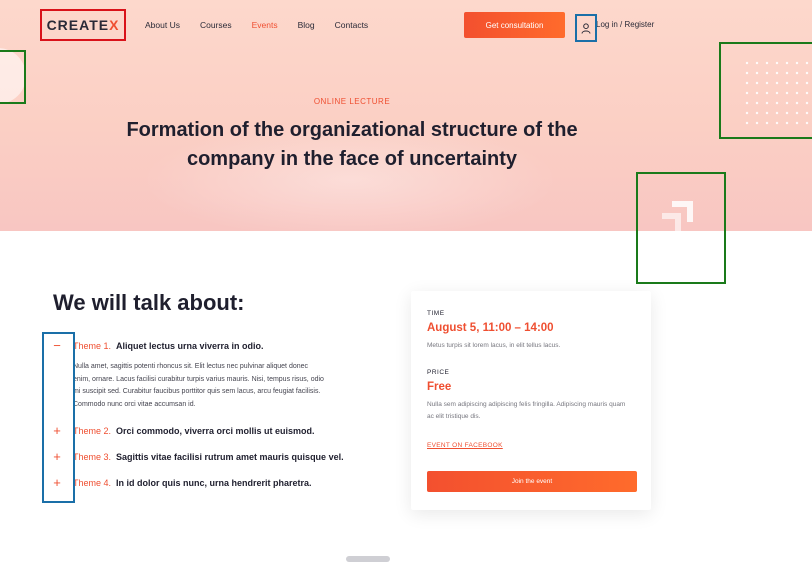 This screenshot has width=812, height=566. What do you see at coordinates (439, 387) in the screenshot?
I see `price-value: Free` at bounding box center [439, 387].